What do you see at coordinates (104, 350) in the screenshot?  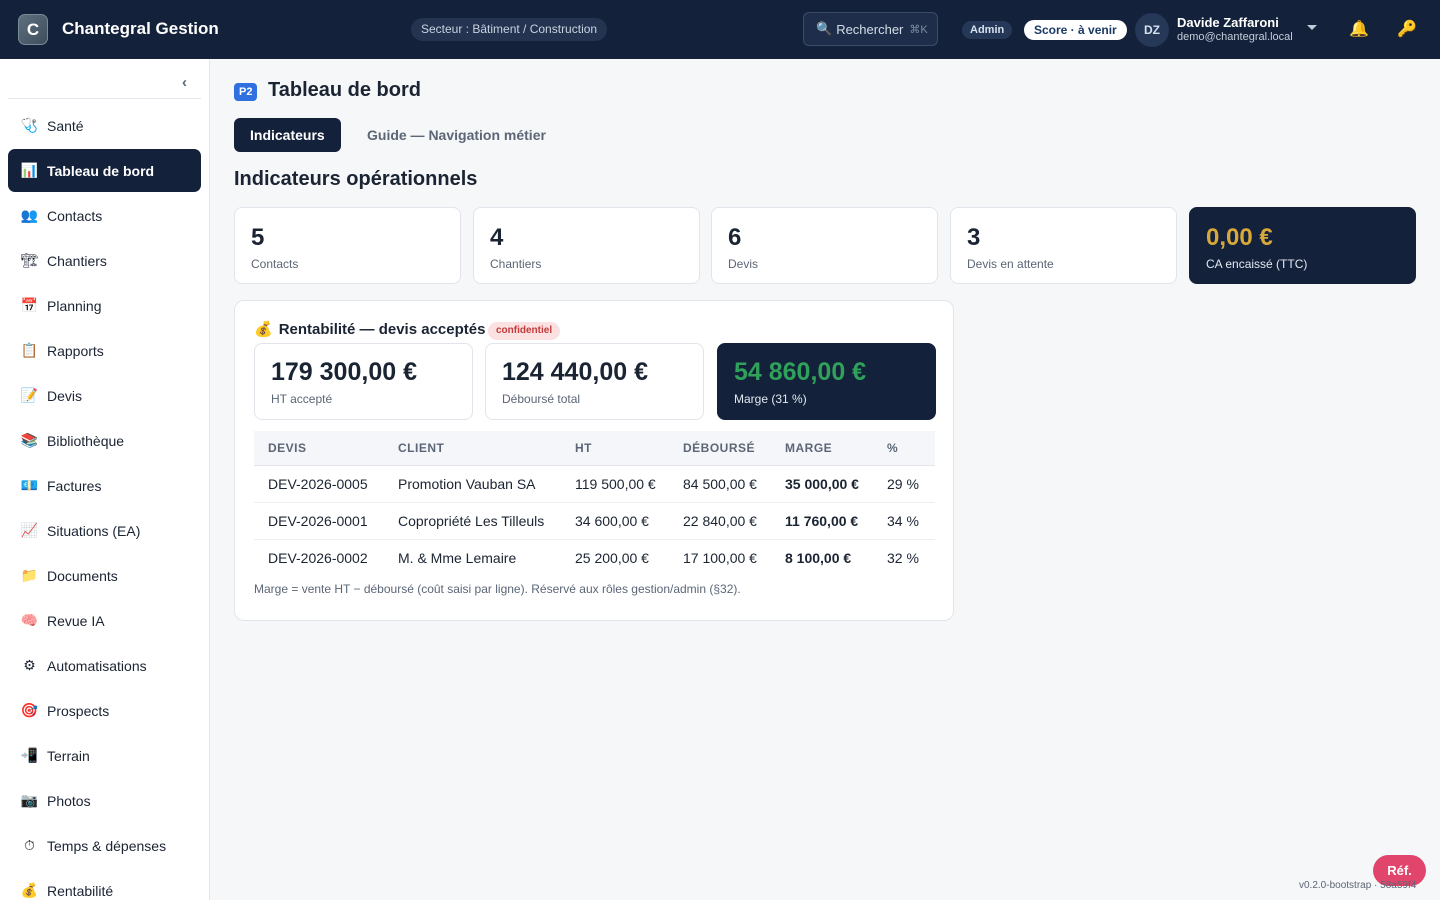 I see `sidebar-item-rapports: 📋 Rapports` at bounding box center [104, 350].